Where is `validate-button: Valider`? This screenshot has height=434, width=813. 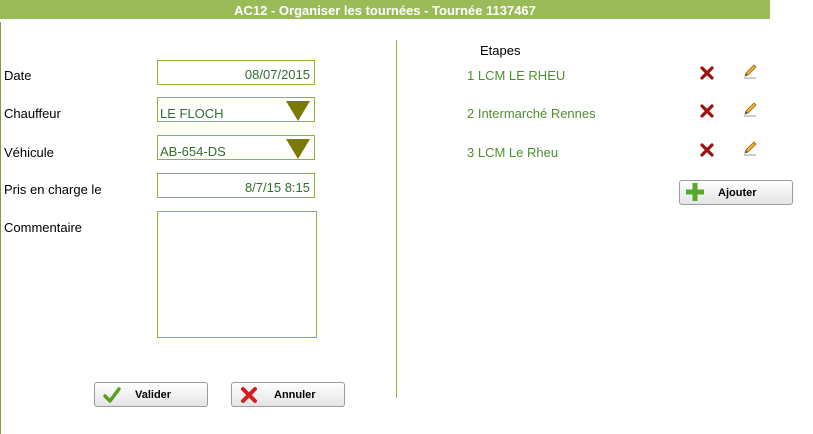 validate-button: Valider is located at coordinates (151, 394).